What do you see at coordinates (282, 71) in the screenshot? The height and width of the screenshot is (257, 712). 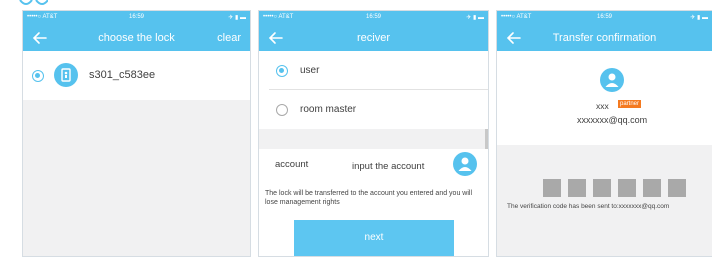 I see `user-radio` at bounding box center [282, 71].